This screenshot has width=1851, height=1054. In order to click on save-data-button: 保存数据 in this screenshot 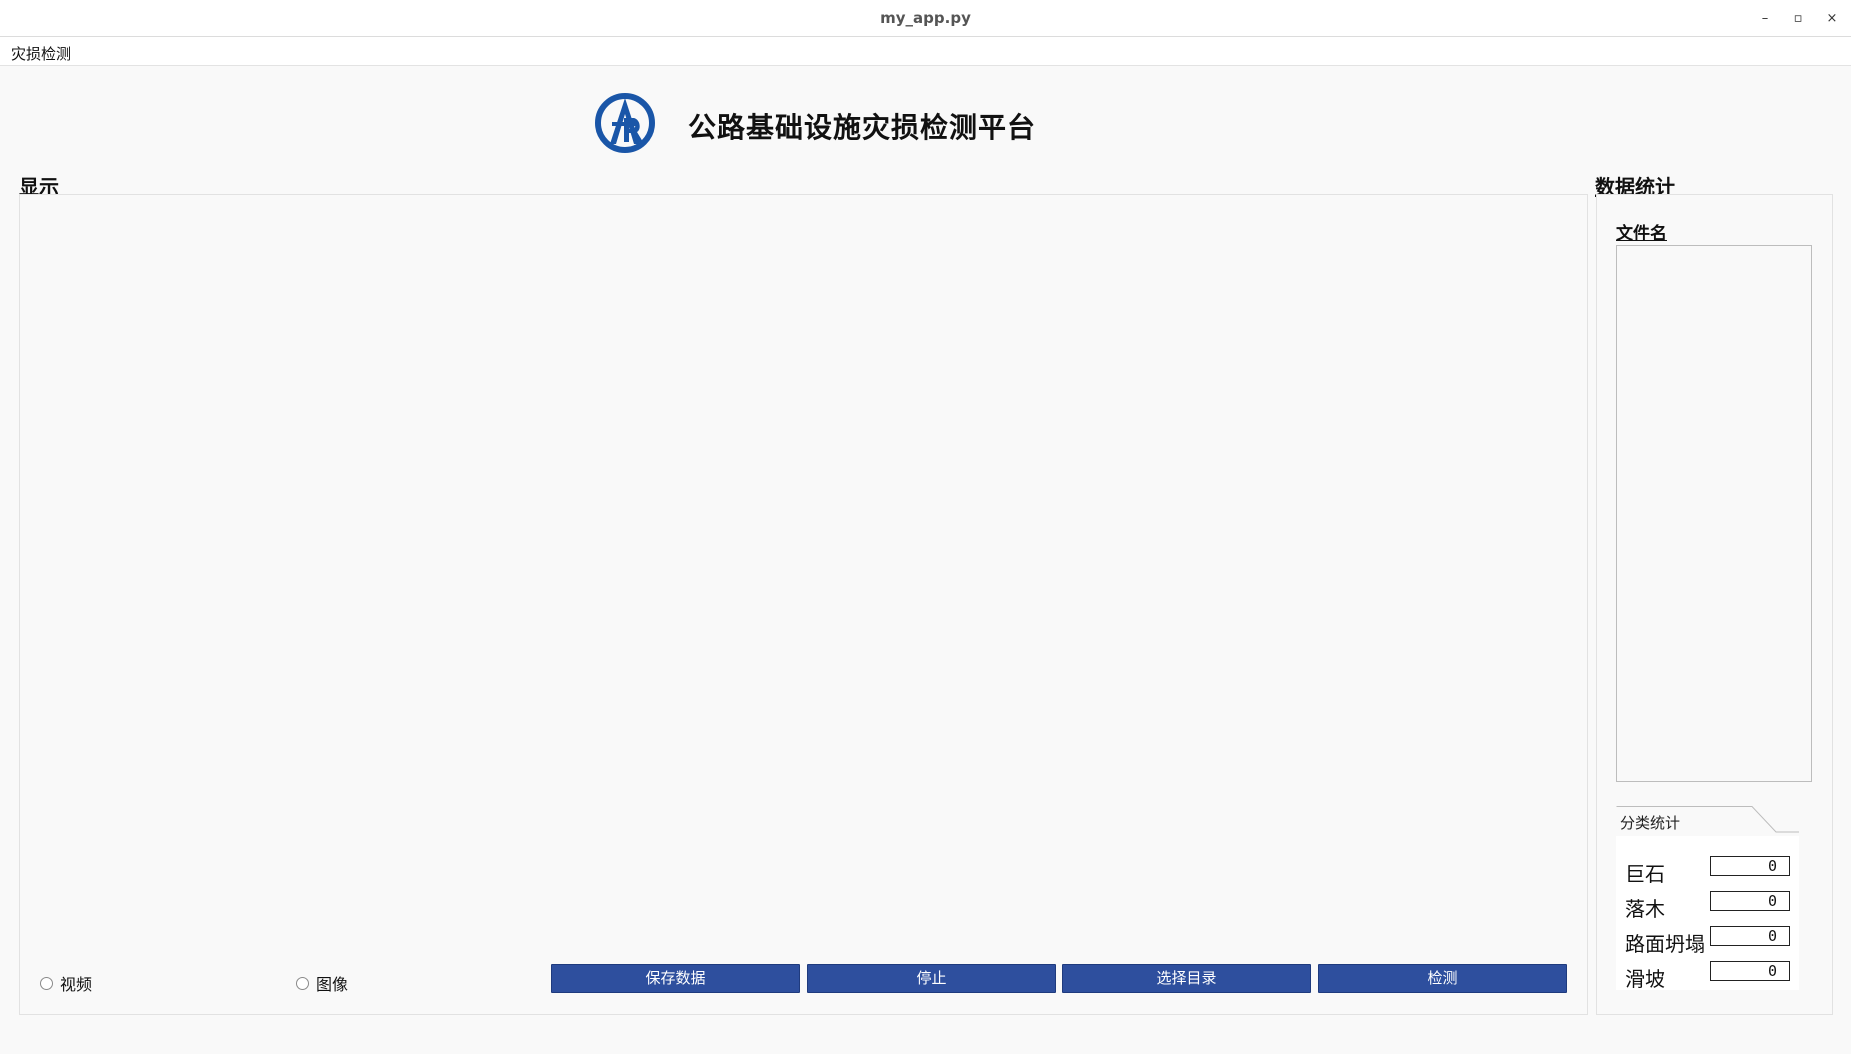, I will do `click(675, 978)`.